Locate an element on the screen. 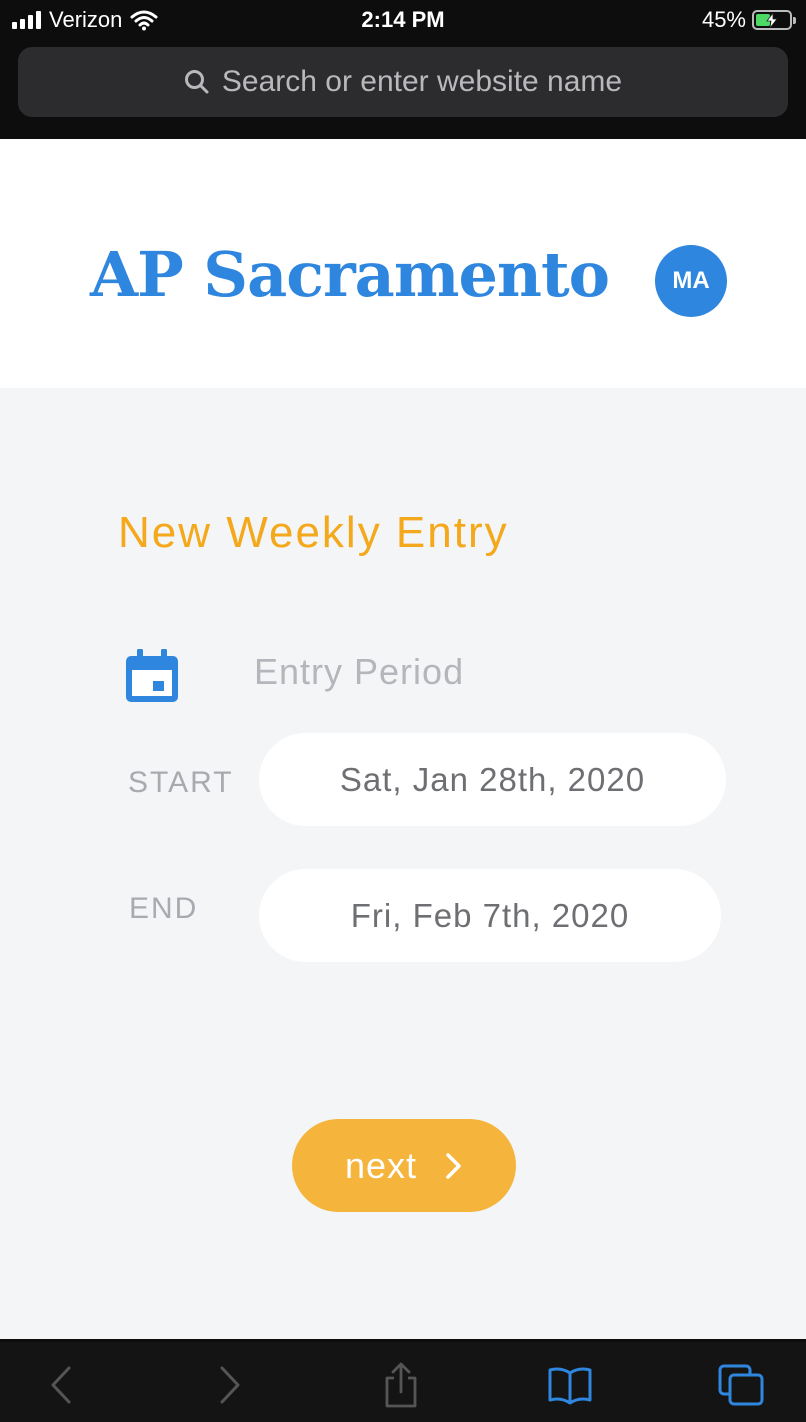 The width and height of the screenshot is (806, 1422). share-icon is located at coordinates (401, 1385).